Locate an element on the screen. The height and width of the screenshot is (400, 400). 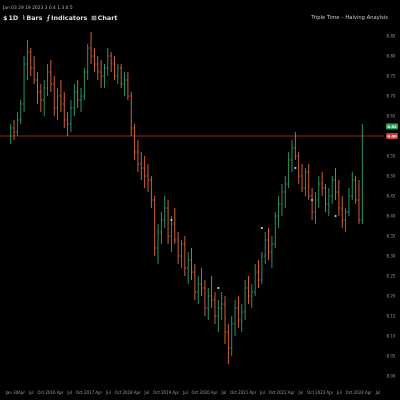
x-tick-label: 2019 is located at coordinates (166, 392).